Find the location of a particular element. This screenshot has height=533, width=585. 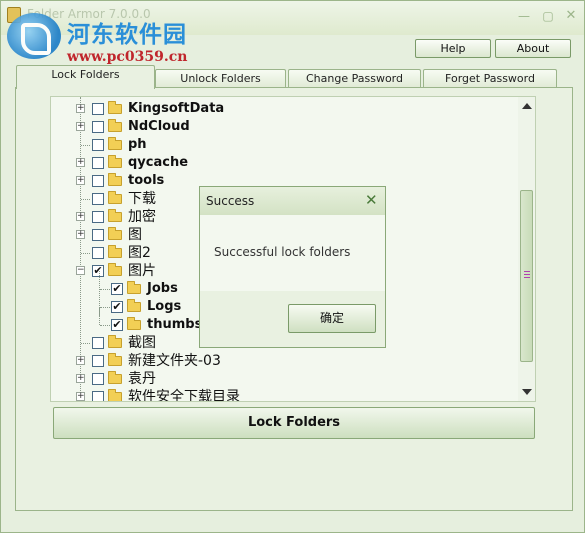

dialog-title-bar: Success ✕ is located at coordinates (292, 201).